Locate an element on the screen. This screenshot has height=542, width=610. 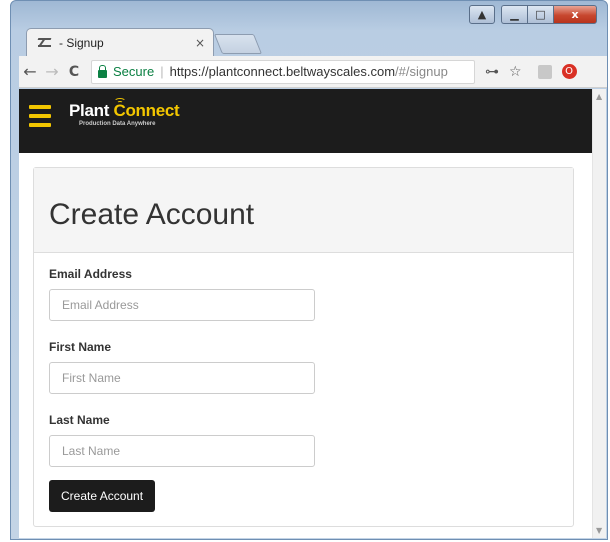
extension-red-icon: O is located at coordinates (569, 71).